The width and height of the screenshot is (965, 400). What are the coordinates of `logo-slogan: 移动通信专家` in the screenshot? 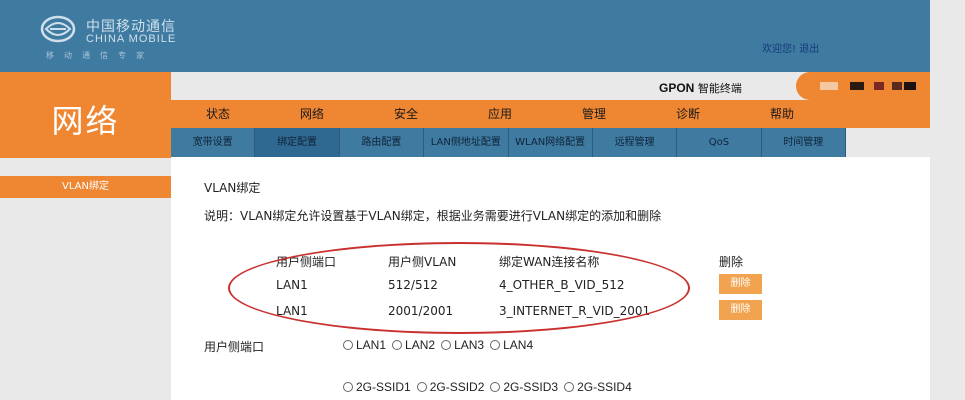 It's located at (100, 55).